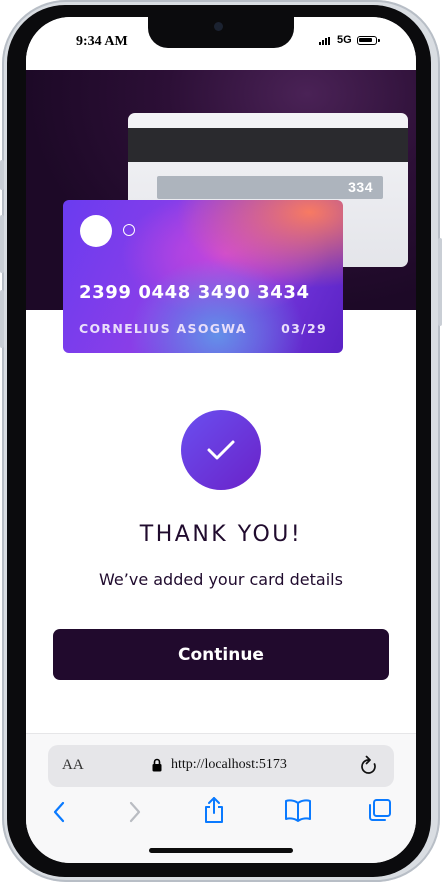 This screenshot has width=444, height=885. What do you see at coordinates (135, 812) in the screenshot?
I see `forward-icon` at bounding box center [135, 812].